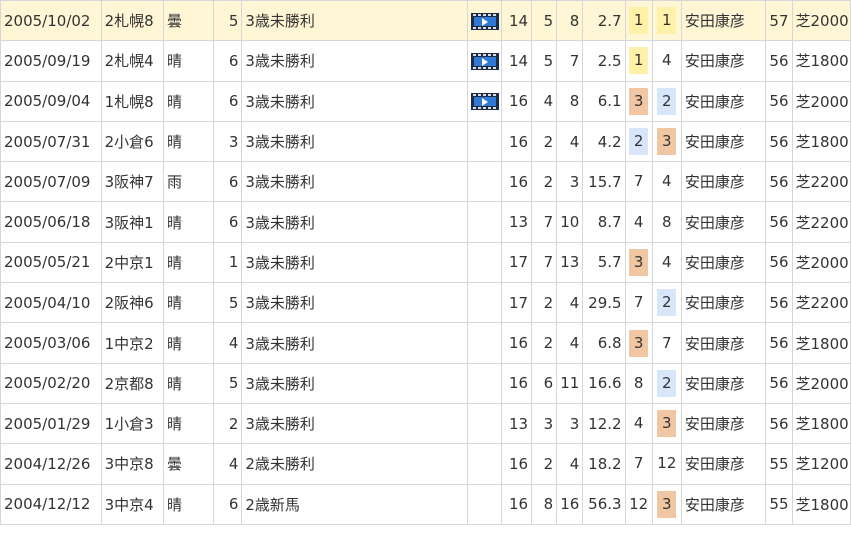 The image size is (851, 535). I want to click on race-date-link: 2005/06/18, so click(51, 222).